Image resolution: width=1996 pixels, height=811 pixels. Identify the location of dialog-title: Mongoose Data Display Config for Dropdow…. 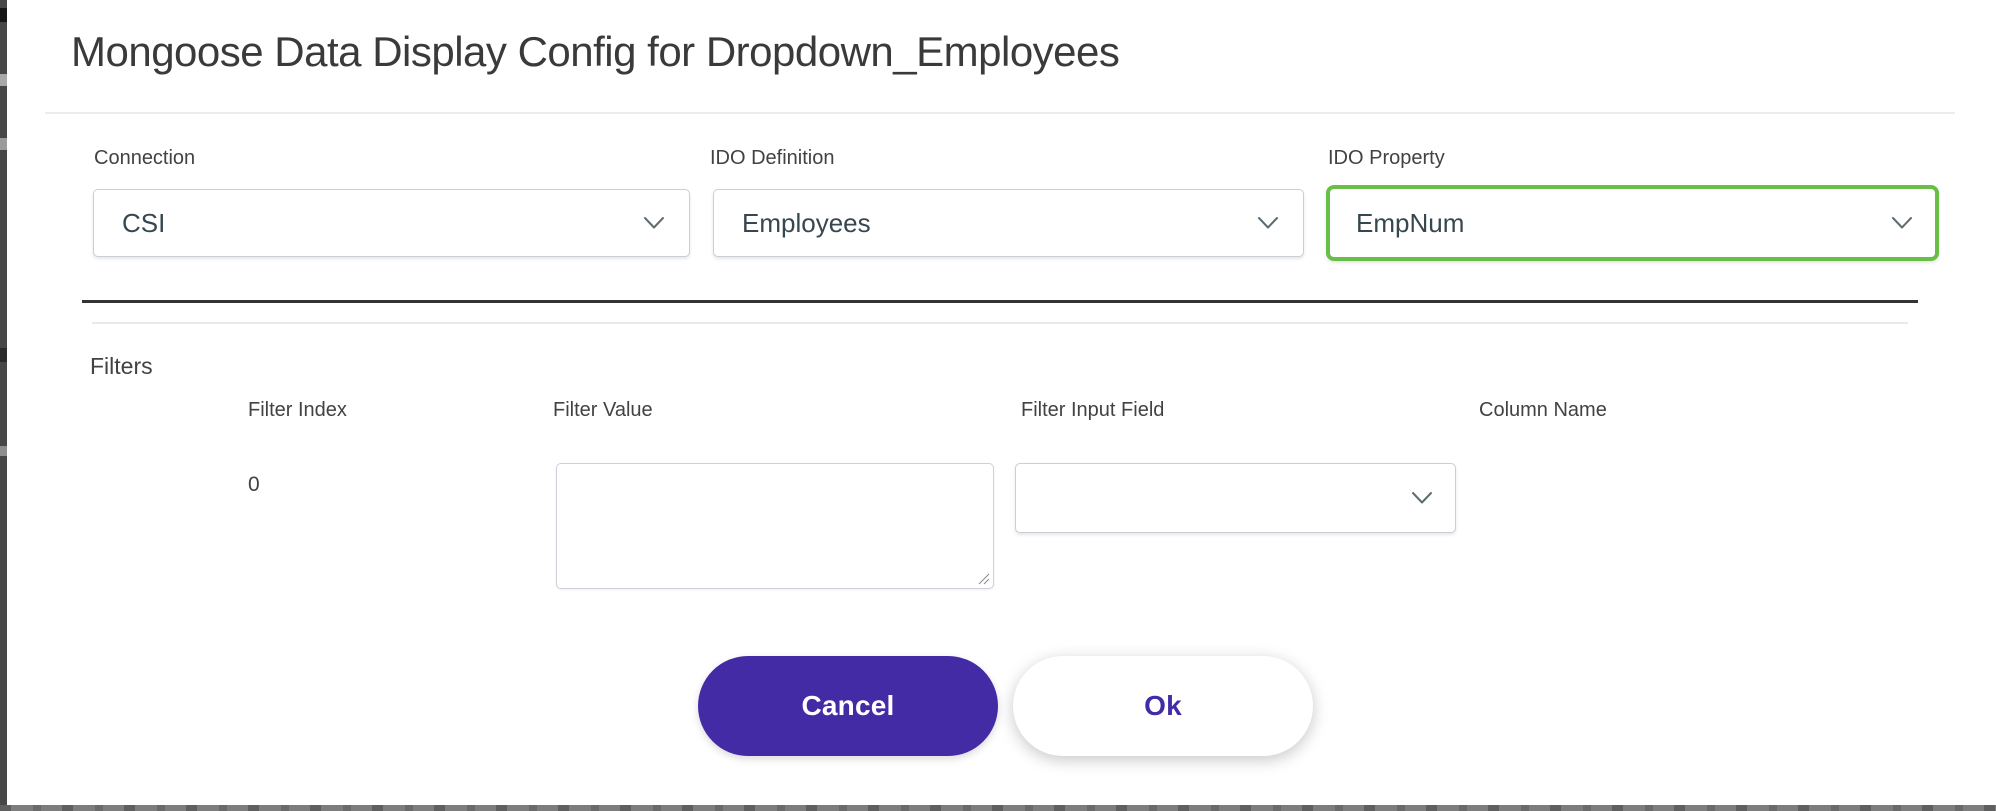
(595, 51).